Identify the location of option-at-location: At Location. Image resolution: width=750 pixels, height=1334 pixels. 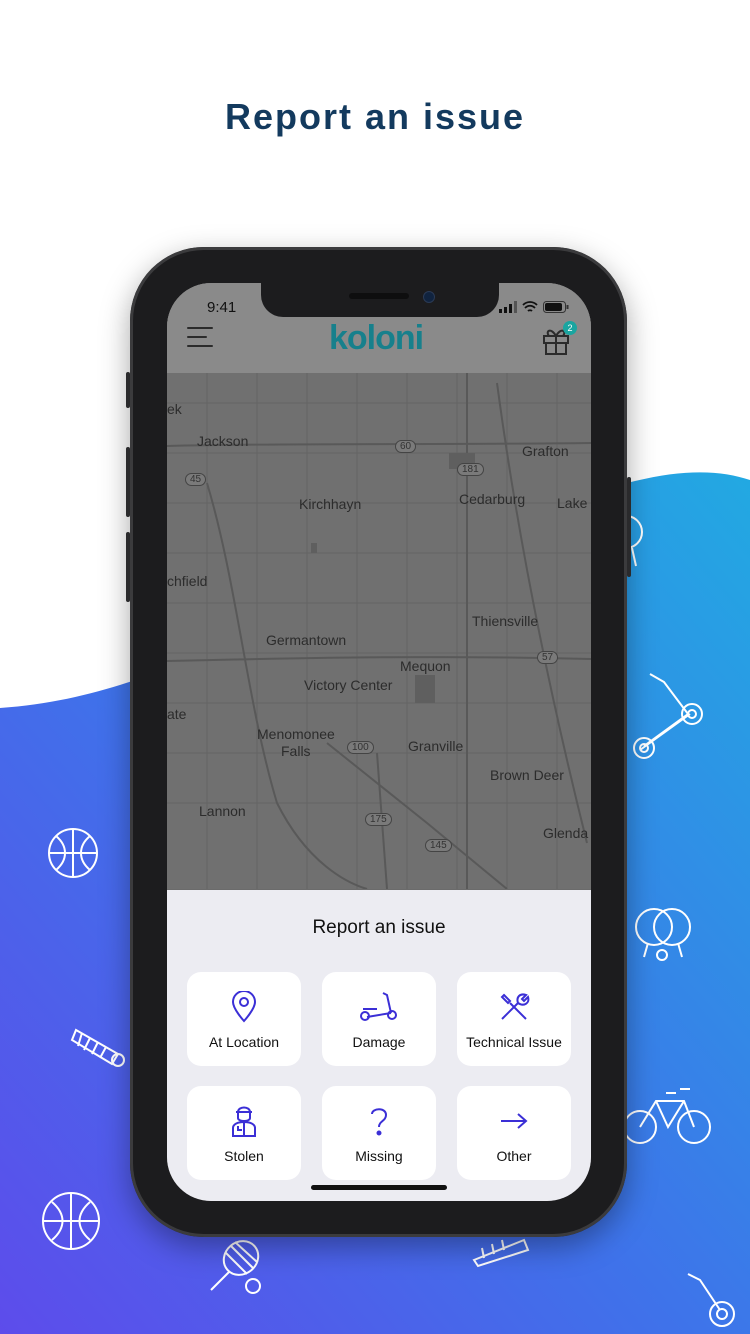
(244, 1019).